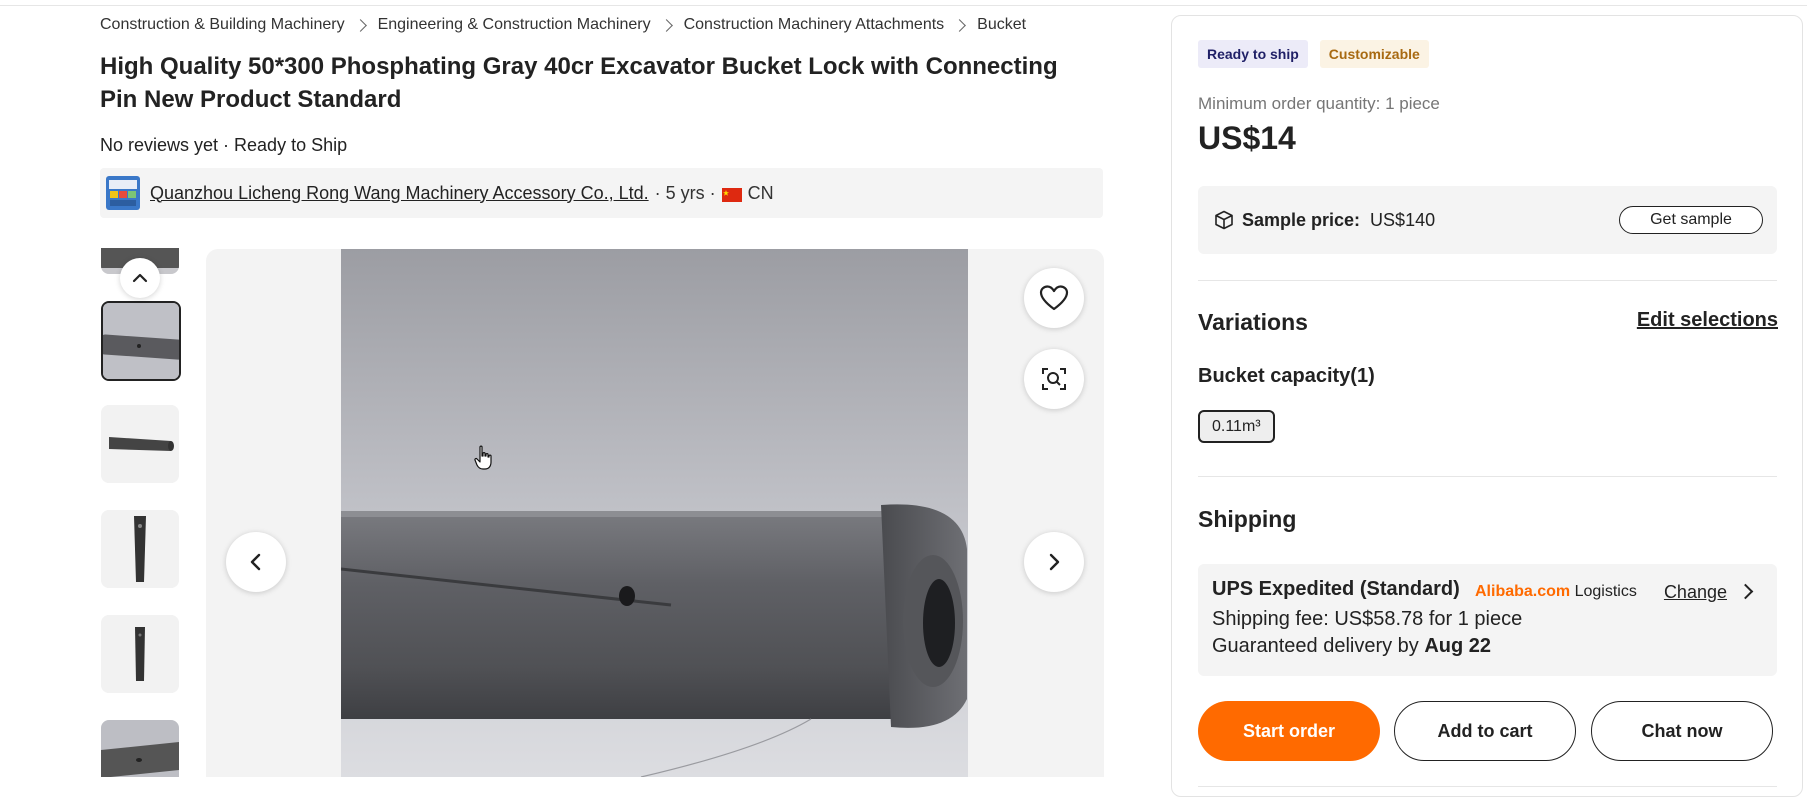 This screenshot has height=797, width=1807. I want to click on favorite-button, so click(1054, 298).